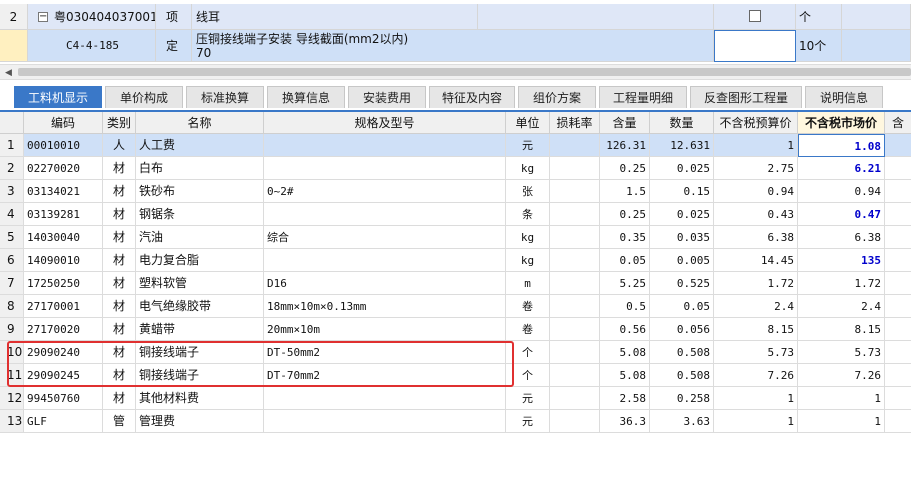 This screenshot has width=911, height=484. I want to click on quantity-cell: 0.025, so click(682, 168).